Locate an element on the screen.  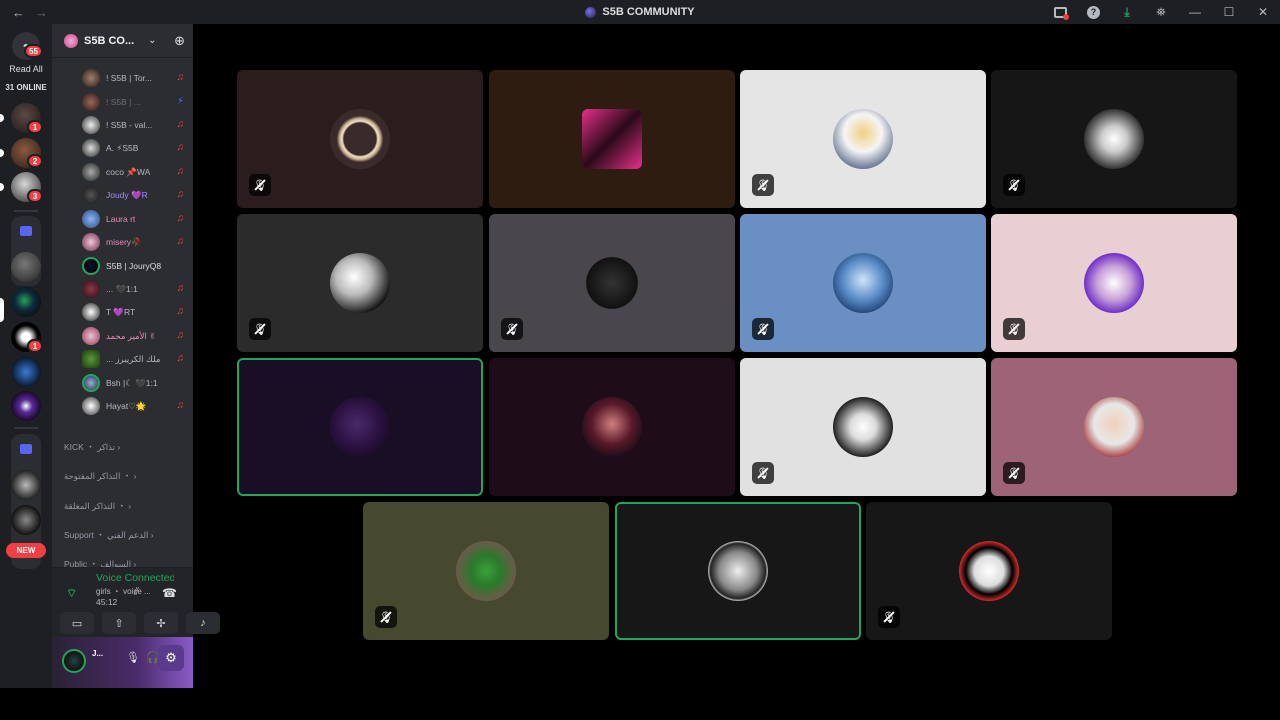
deafened-icon: ⚡ is located at coordinates (180, 101).